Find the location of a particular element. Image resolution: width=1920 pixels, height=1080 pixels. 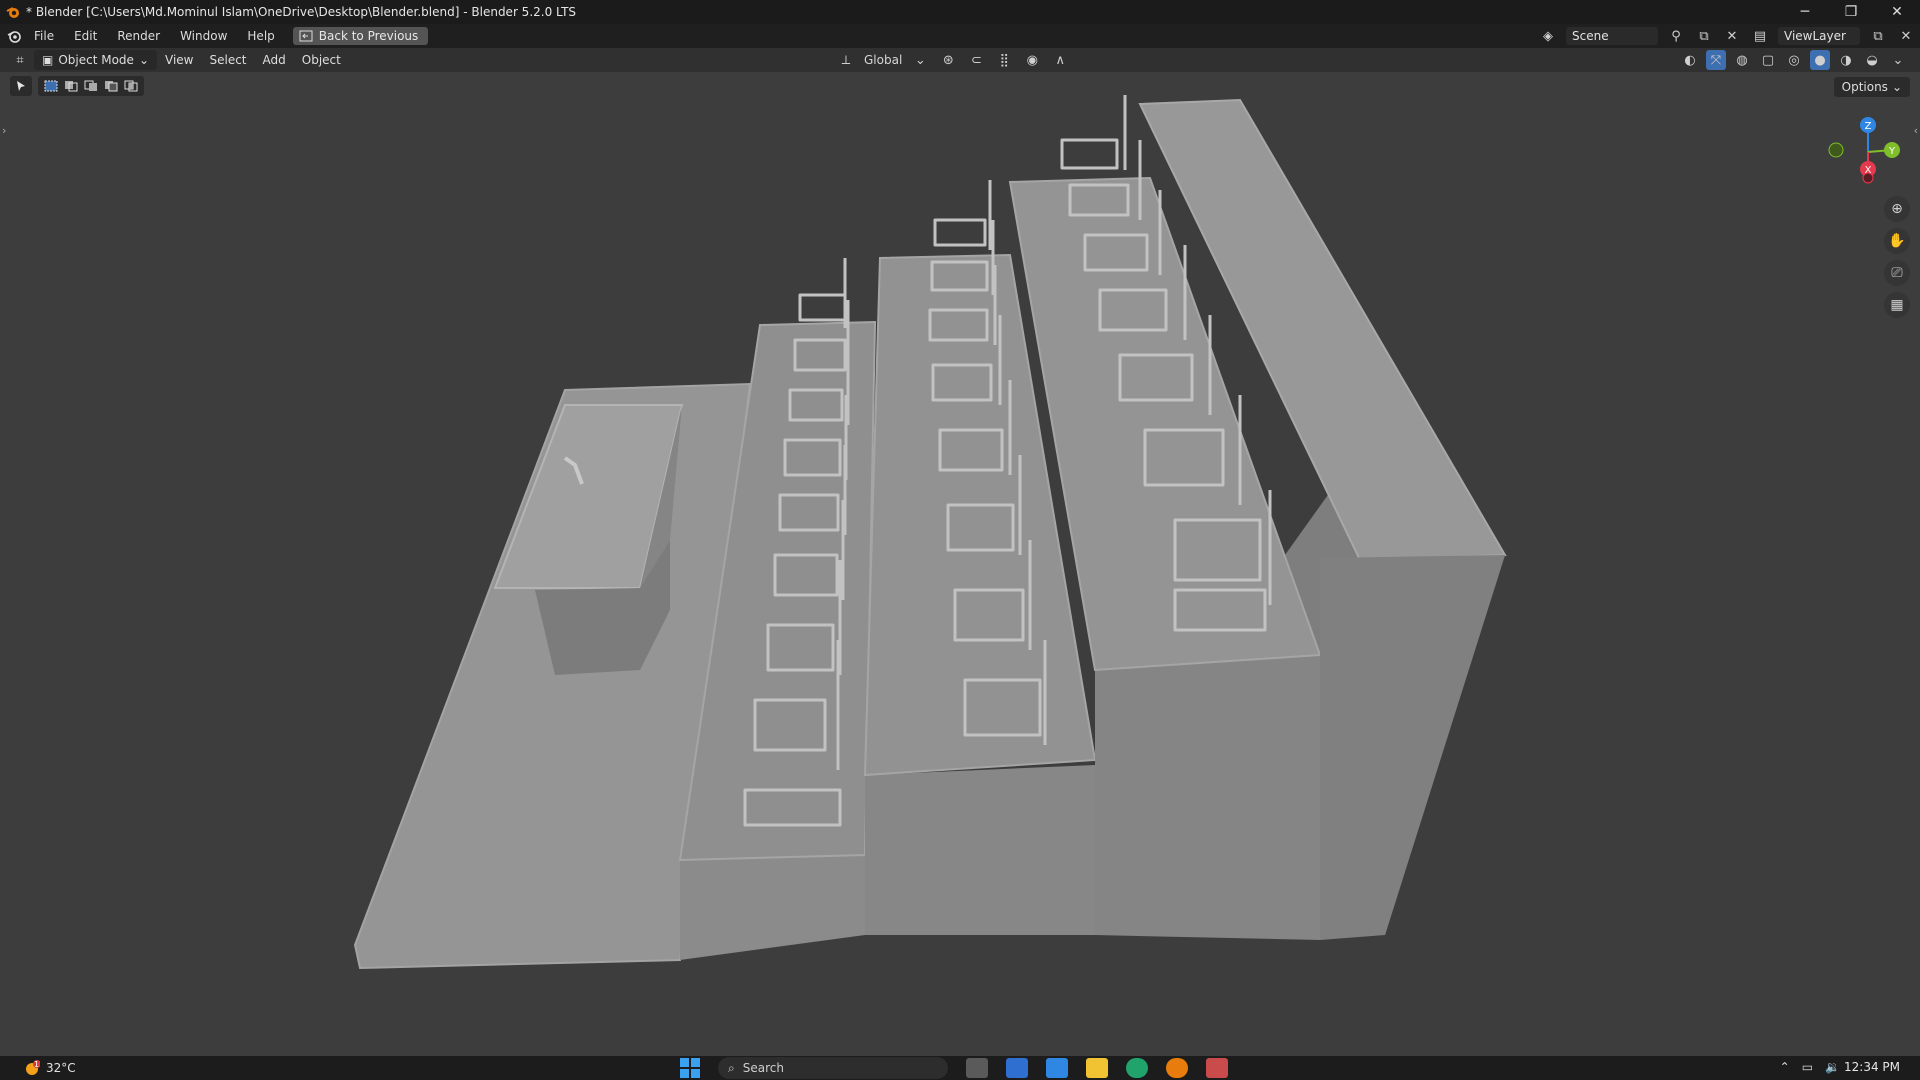

view-layer-field: ViewLayer is located at coordinates (1819, 36).